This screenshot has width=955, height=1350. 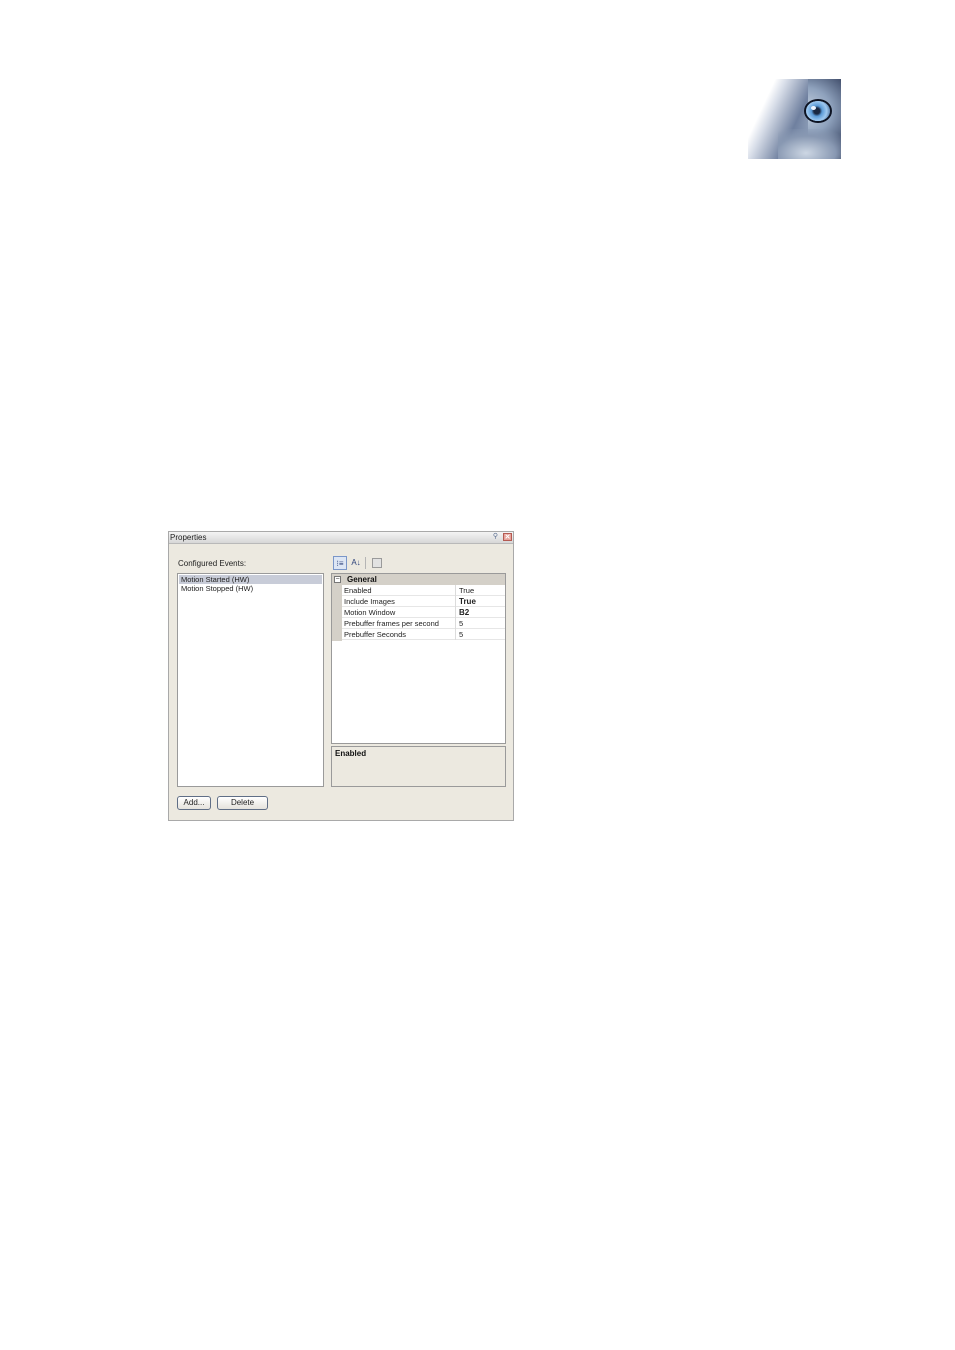 What do you see at coordinates (340, 563) in the screenshot?
I see `categorized-icon: ⁝≡` at bounding box center [340, 563].